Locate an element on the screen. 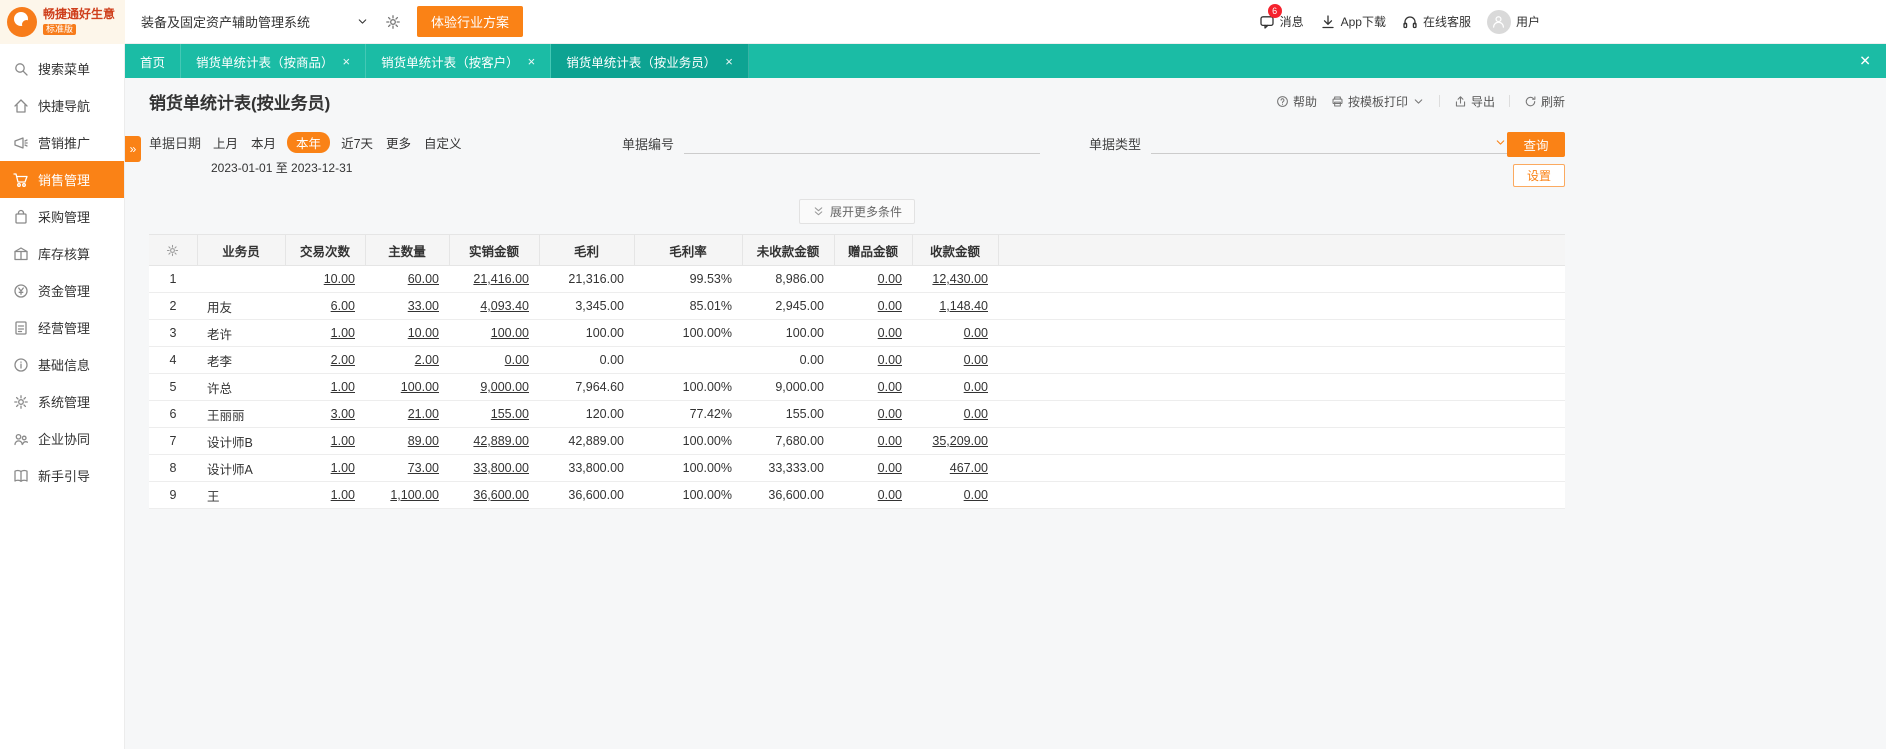 The width and height of the screenshot is (1886, 749). cell-trades: 6.00 is located at coordinates (325, 306).